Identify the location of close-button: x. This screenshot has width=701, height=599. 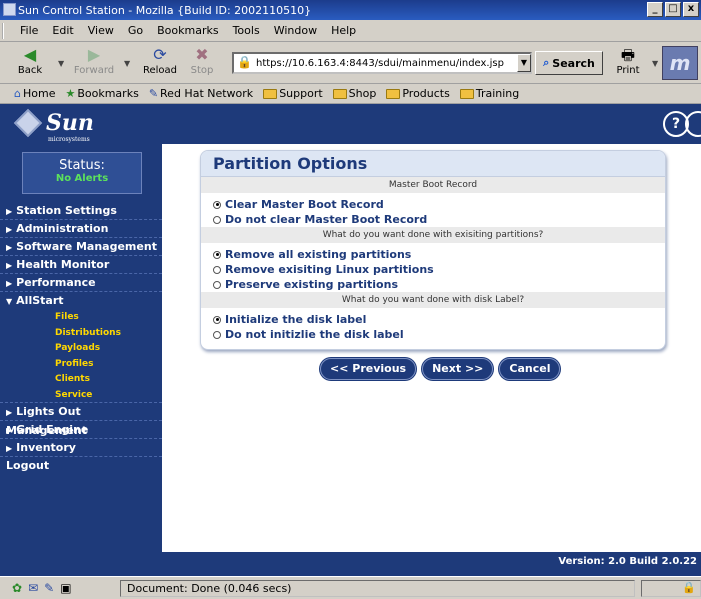
(691, 9).